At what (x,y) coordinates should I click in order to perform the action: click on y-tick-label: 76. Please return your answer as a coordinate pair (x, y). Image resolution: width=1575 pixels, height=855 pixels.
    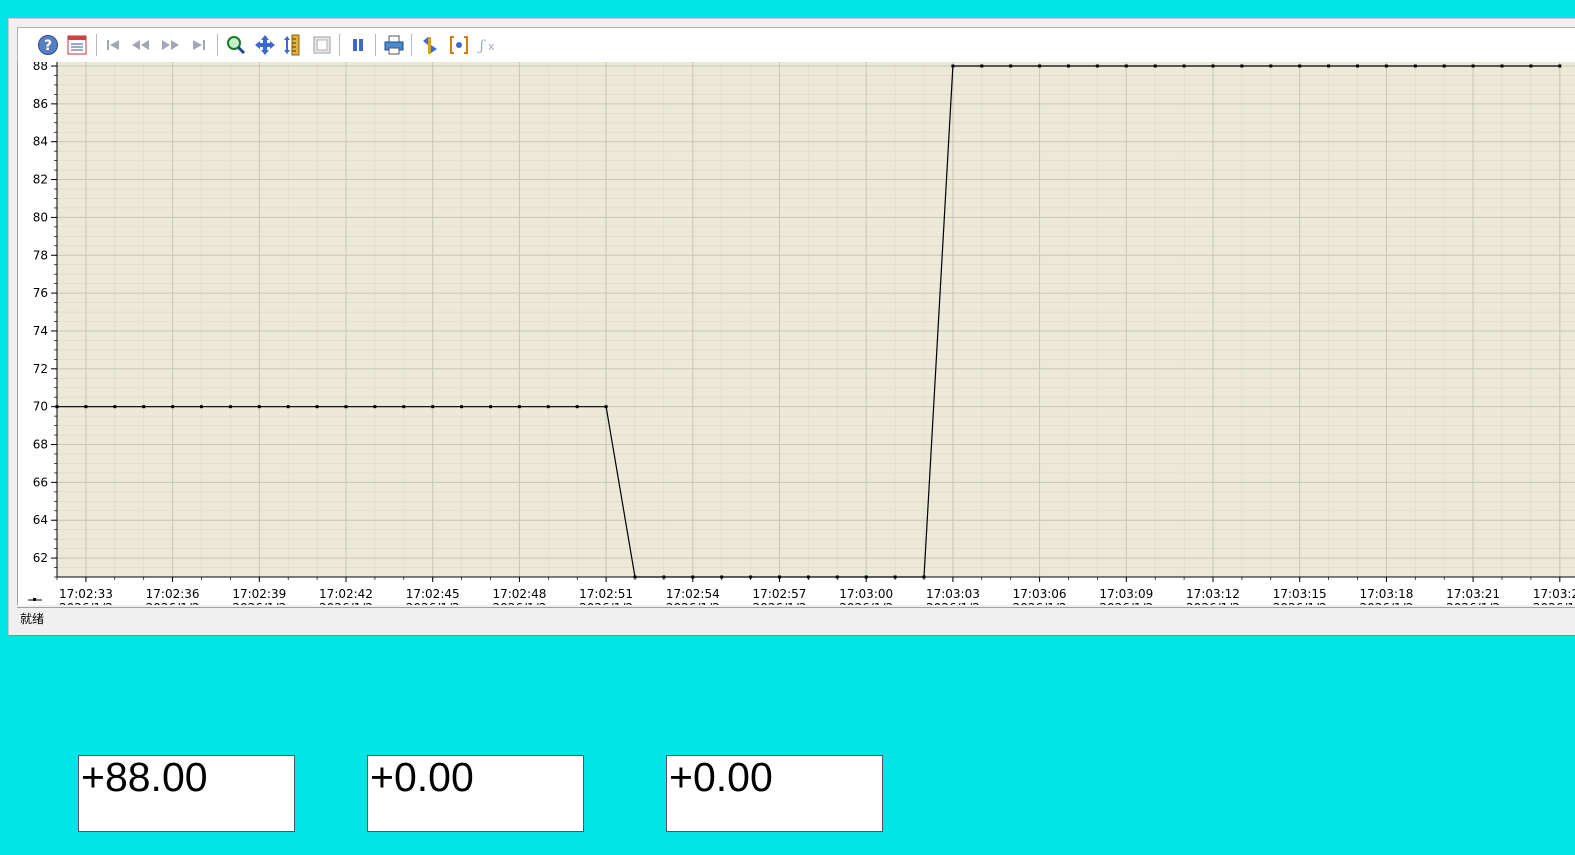
    Looking at the image, I should click on (40, 293).